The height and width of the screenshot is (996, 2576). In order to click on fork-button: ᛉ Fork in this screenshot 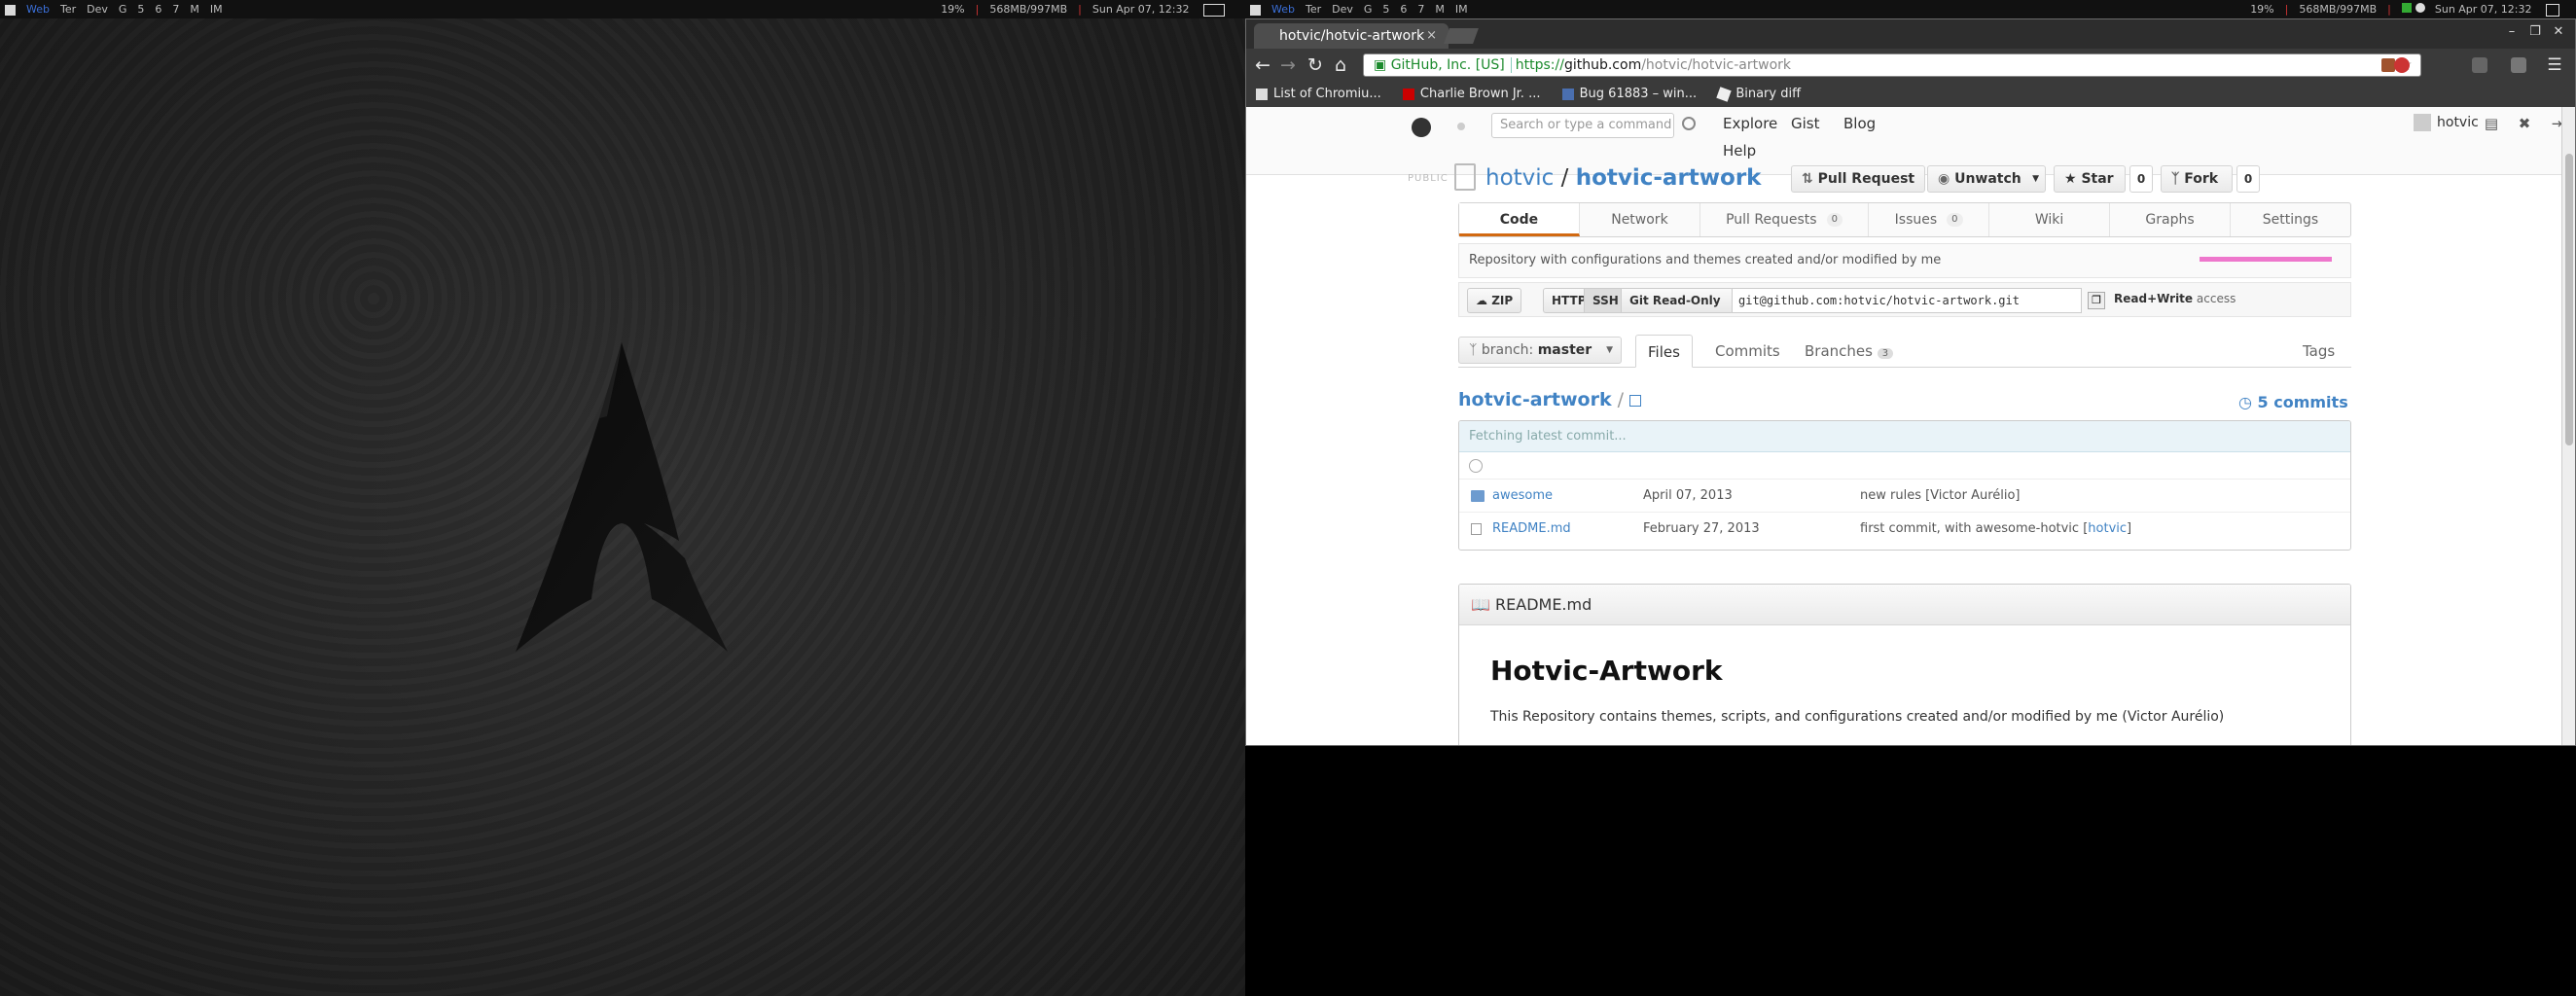, I will do `click(2197, 179)`.